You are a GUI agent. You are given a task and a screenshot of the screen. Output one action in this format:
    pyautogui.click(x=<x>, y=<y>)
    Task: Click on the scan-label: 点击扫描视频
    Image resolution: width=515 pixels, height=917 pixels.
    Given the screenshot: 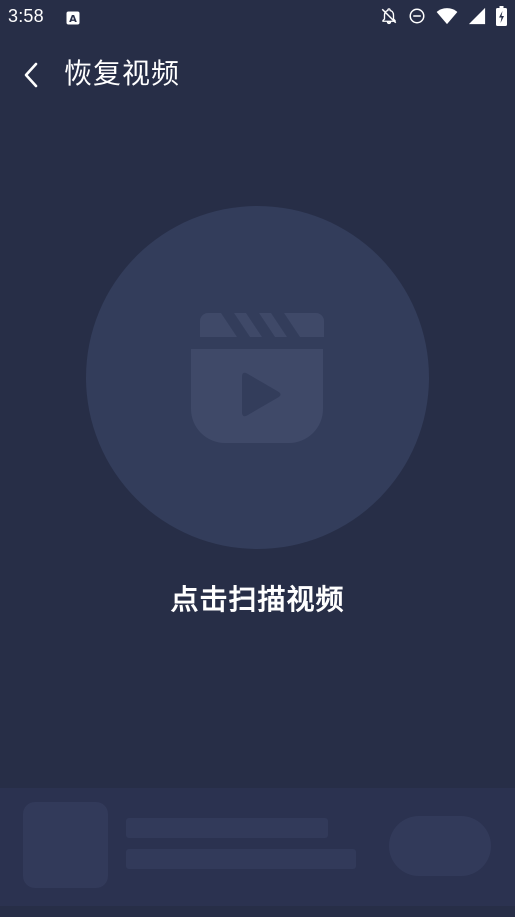 What is the action you would take?
    pyautogui.click(x=257, y=600)
    